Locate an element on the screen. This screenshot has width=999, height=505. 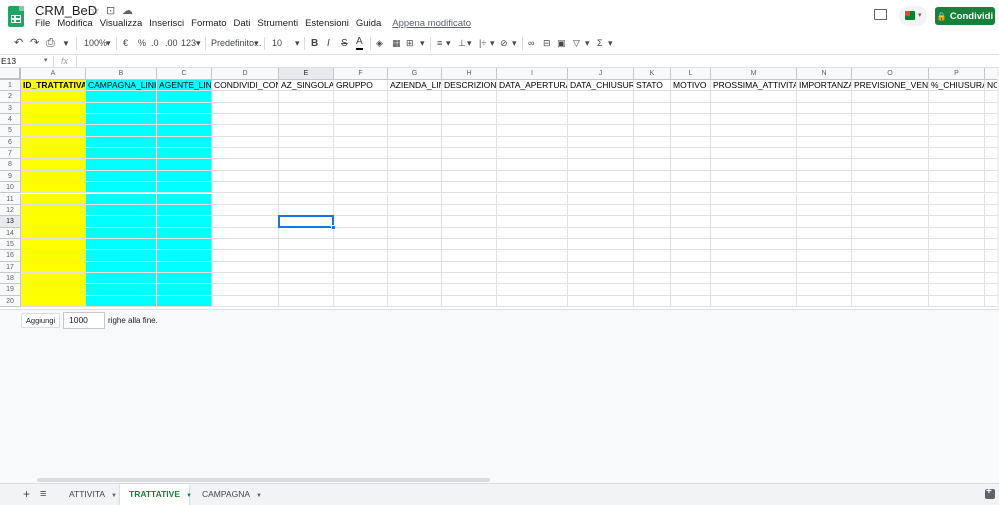
header-cell: STATO is located at coordinates (652, 86).